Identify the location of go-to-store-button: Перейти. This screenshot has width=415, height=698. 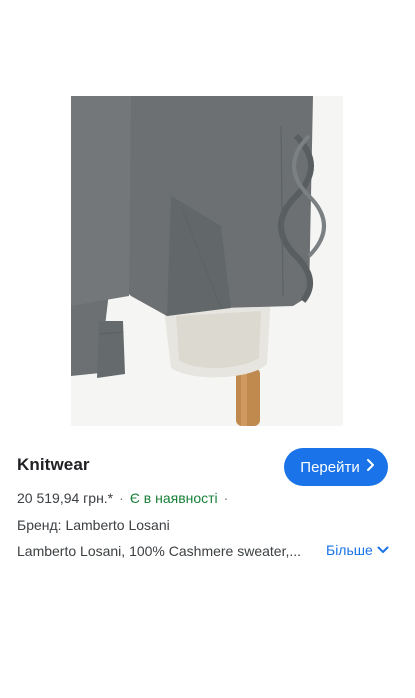
(336, 467).